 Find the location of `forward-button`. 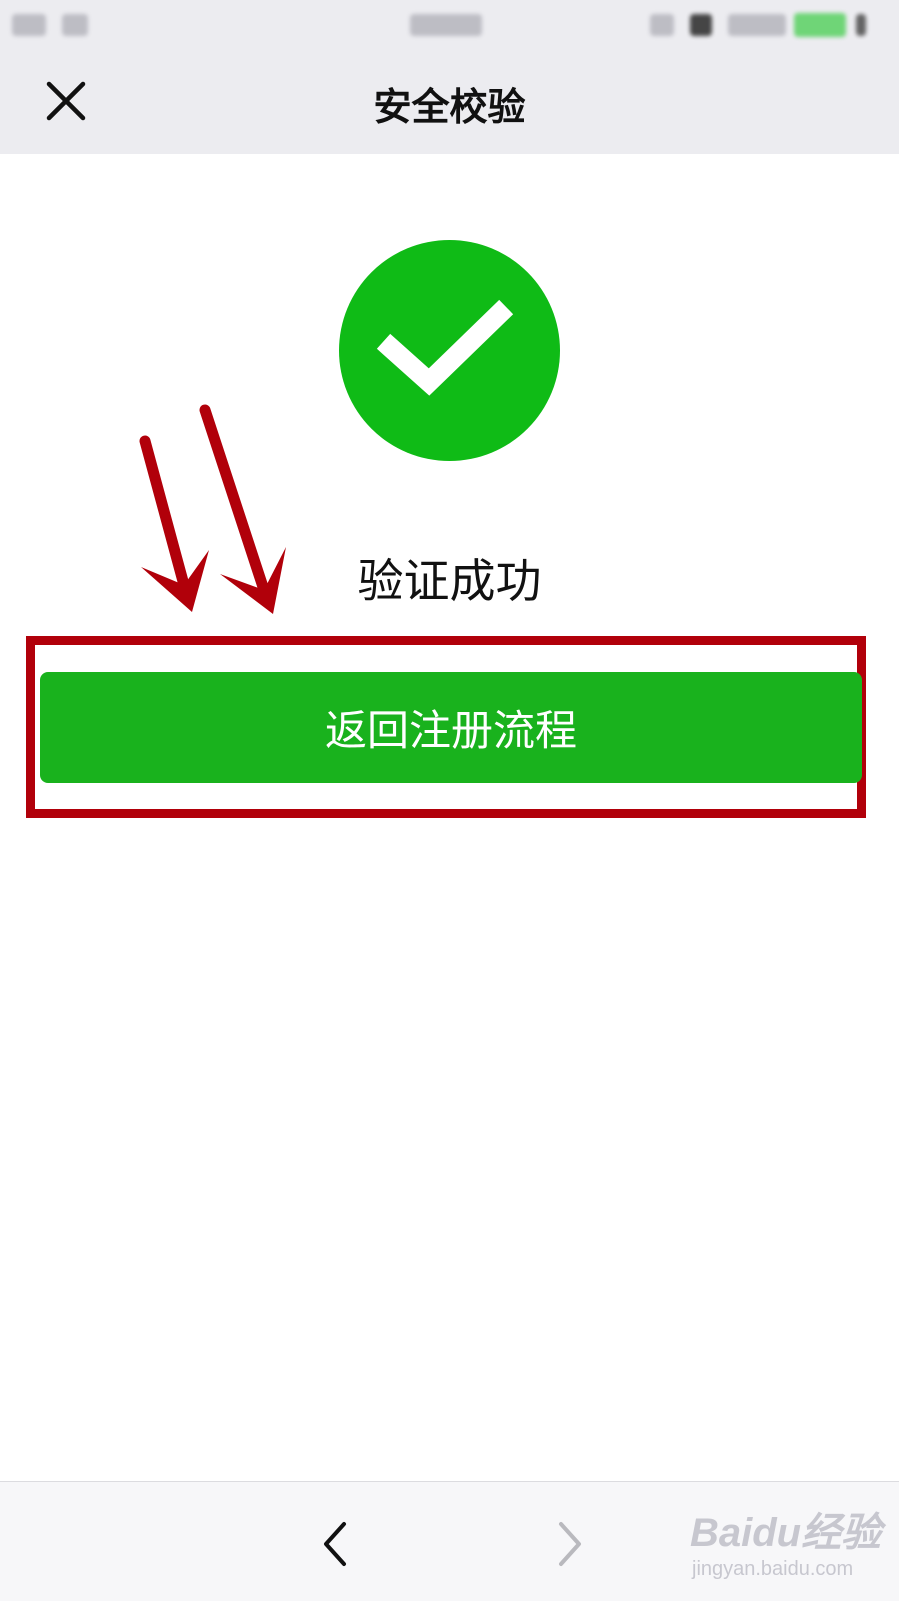

forward-button is located at coordinates (570, 1544).